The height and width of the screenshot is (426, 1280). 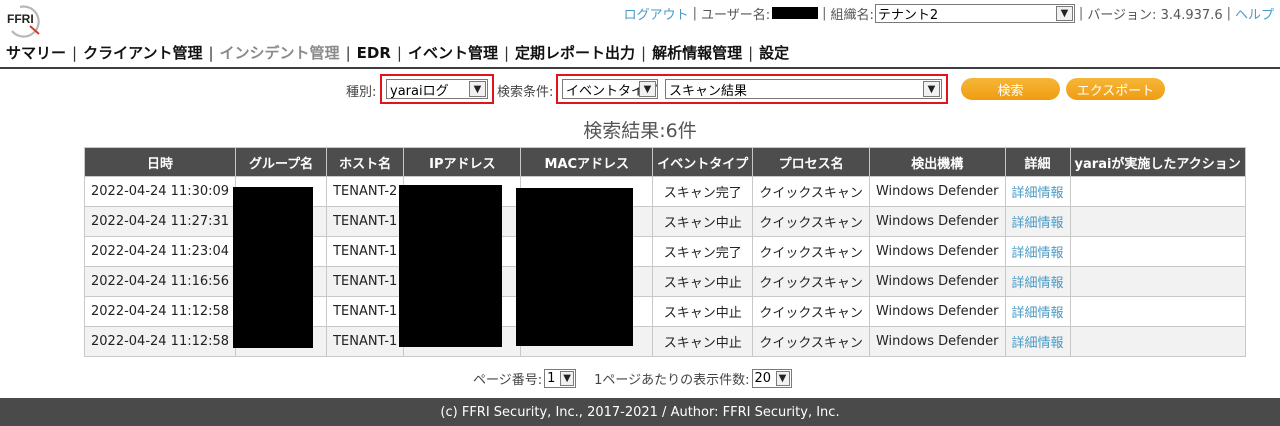 I want to click on per-page-label: 1ページあたりの表示件数:, so click(x=672, y=380).